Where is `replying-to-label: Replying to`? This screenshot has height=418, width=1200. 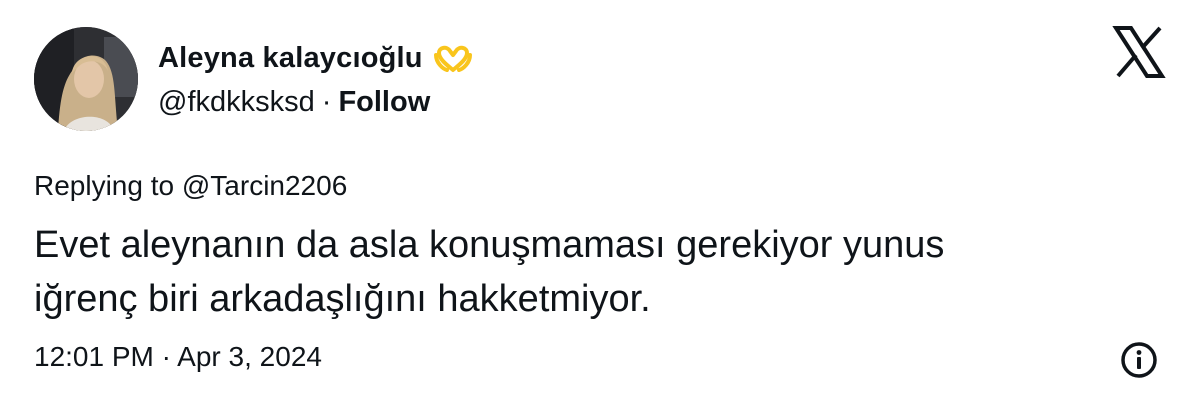 replying-to-label: Replying to is located at coordinates (108, 185).